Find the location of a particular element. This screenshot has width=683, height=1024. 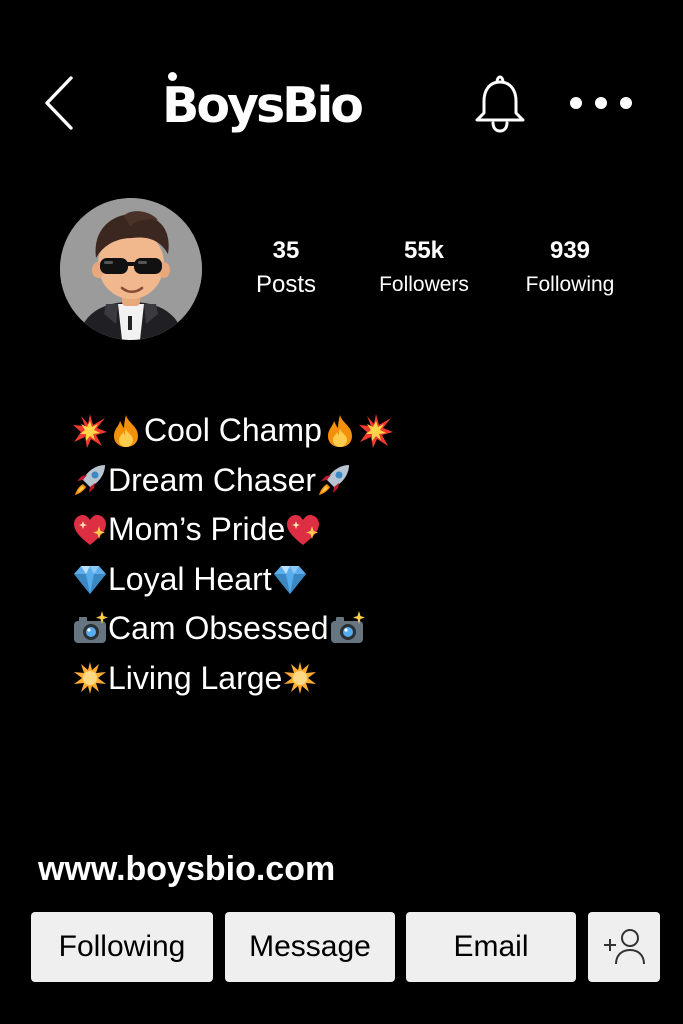

bio-line: Dream Chaser is located at coordinates (233, 481).